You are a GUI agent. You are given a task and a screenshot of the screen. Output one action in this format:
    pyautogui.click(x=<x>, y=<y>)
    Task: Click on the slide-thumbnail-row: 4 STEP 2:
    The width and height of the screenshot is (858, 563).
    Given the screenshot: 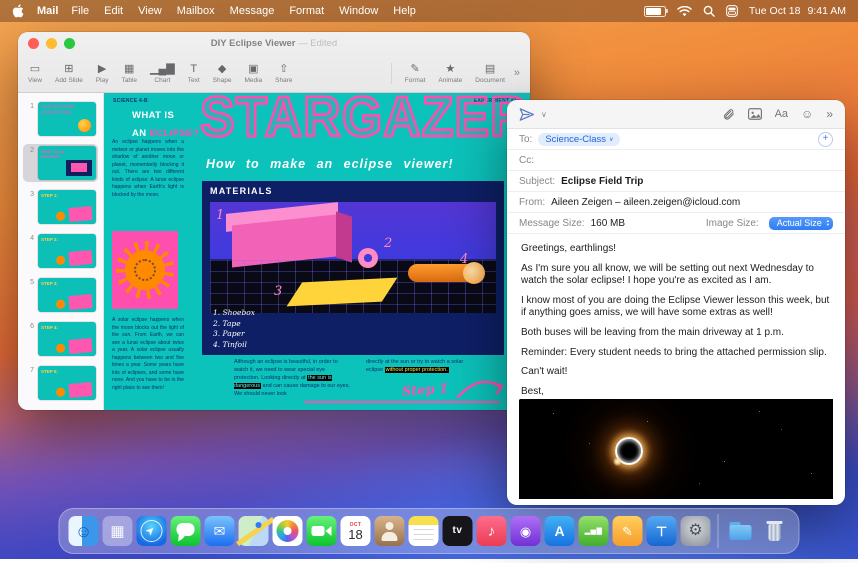 What is the action you would take?
    pyautogui.click(x=60, y=251)
    